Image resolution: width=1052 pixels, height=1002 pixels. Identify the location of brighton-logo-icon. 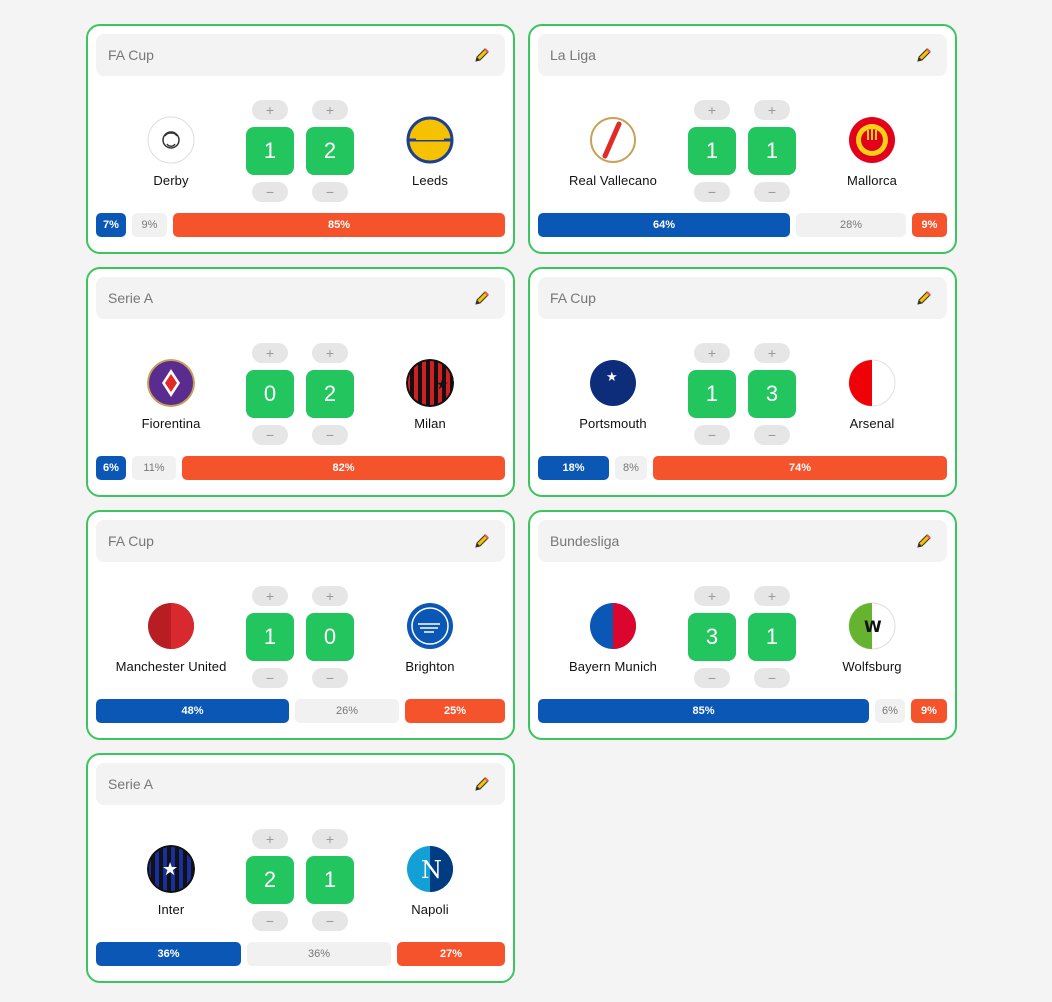
(430, 626).